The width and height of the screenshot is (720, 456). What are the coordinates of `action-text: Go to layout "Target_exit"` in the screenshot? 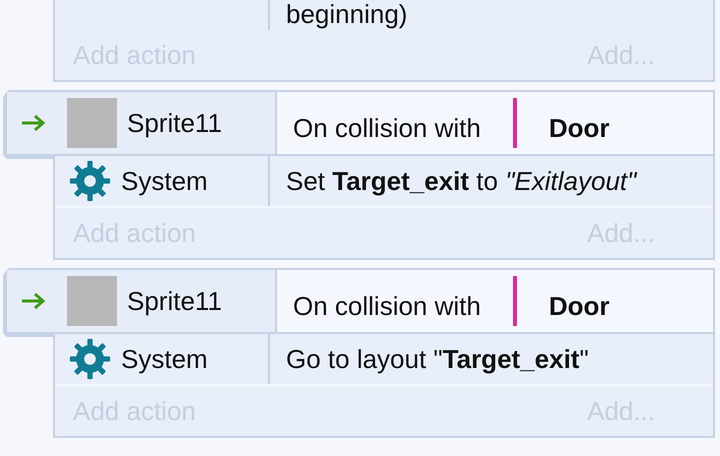 It's located at (429, 359).